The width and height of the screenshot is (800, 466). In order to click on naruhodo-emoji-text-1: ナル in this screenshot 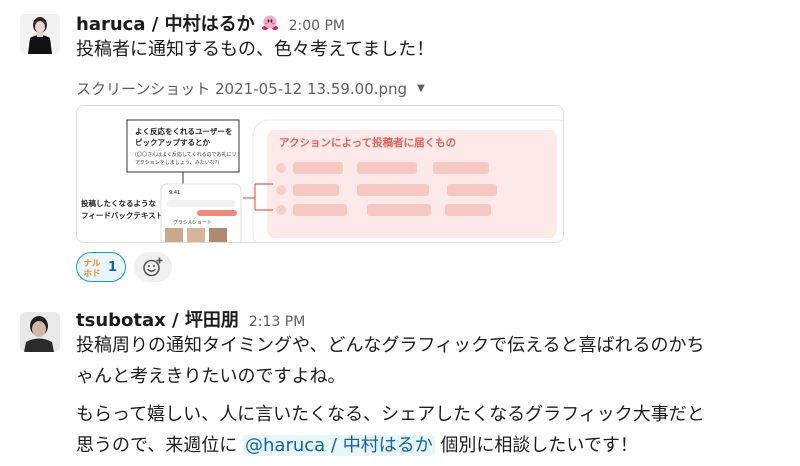, I will do `click(92, 264)`.